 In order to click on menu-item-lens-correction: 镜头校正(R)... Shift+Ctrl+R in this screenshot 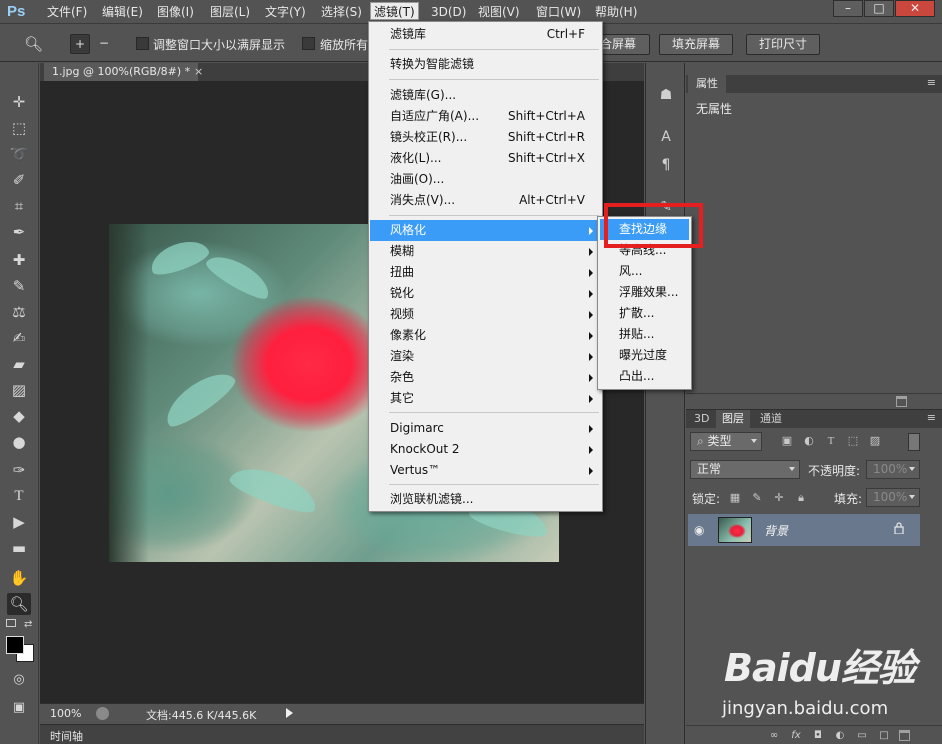, I will do `click(485, 137)`.